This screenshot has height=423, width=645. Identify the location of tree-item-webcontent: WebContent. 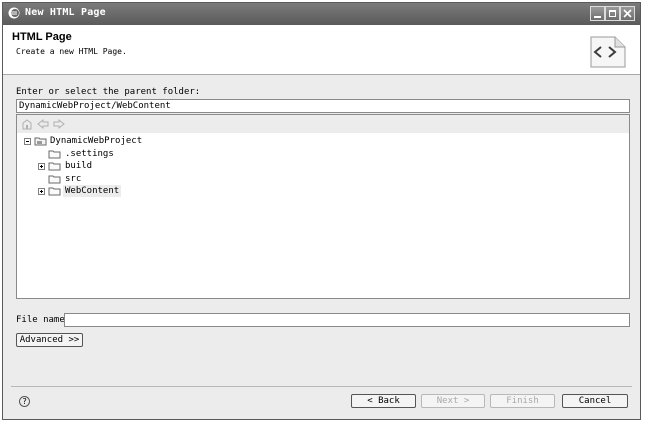
(92, 191).